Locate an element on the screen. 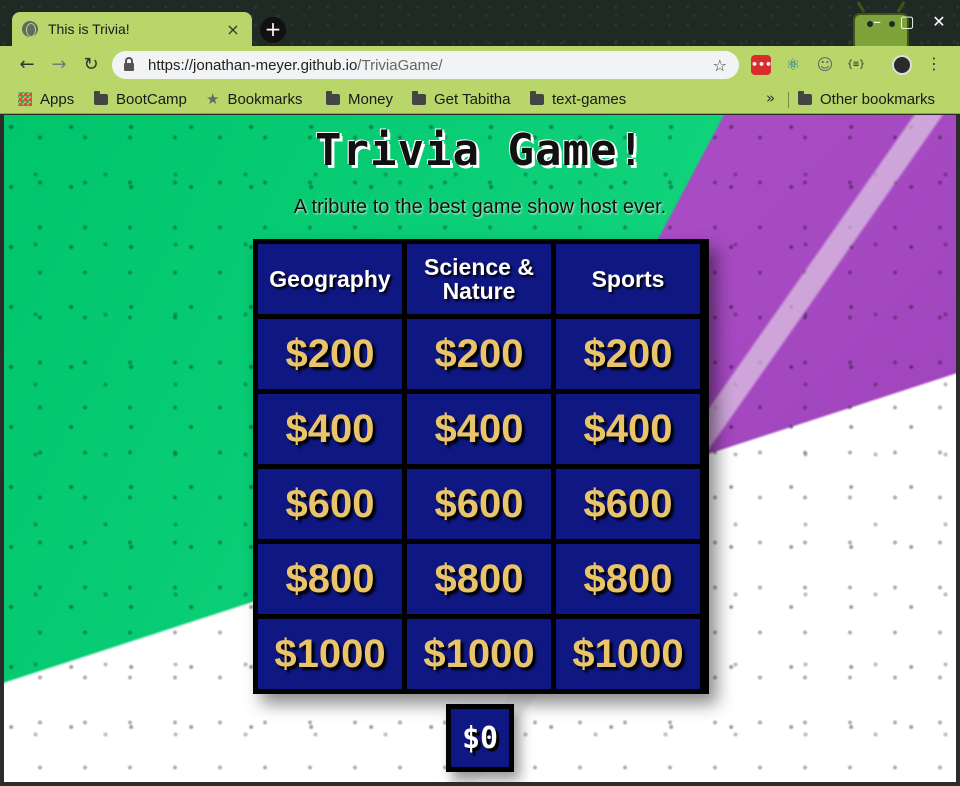  tile-science-400: $400 is located at coordinates (479, 429).